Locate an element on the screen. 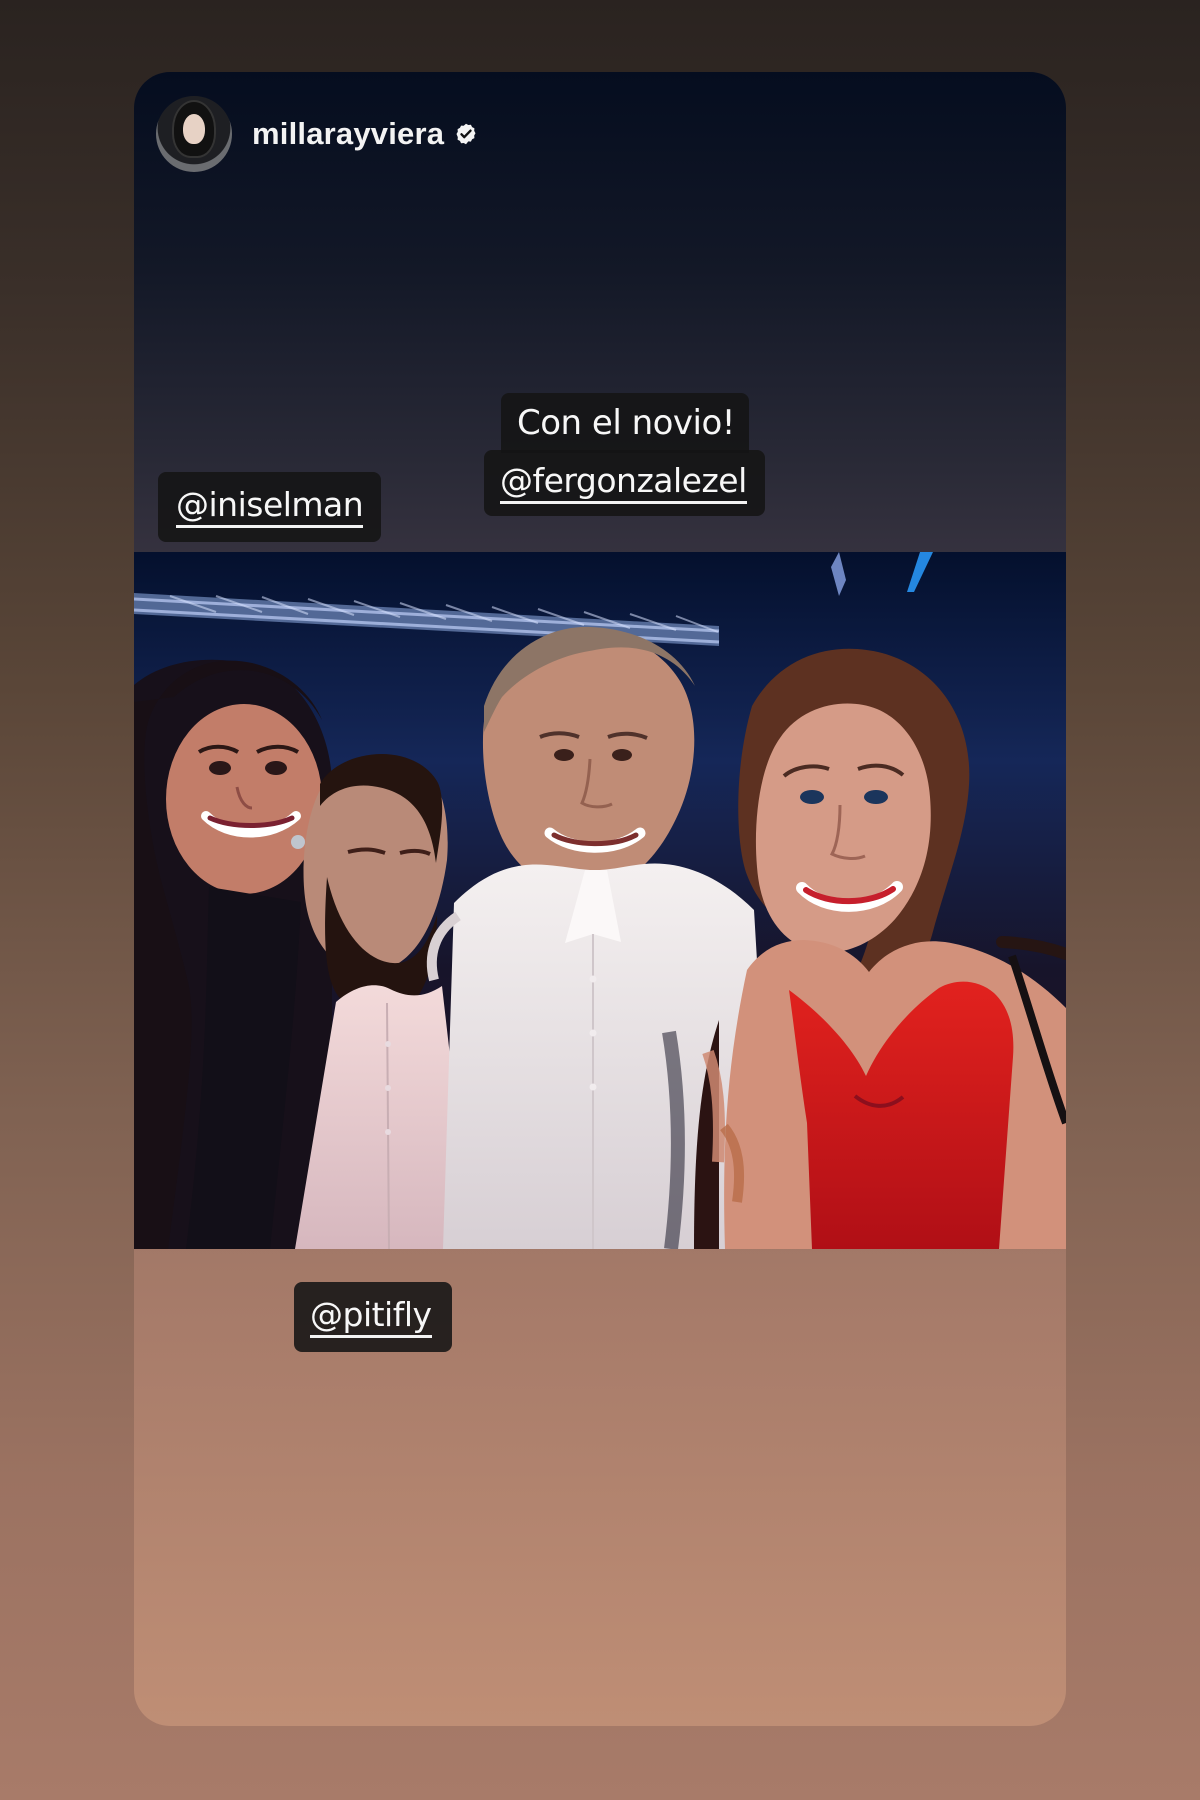  username: millarayviera is located at coordinates (348, 134).